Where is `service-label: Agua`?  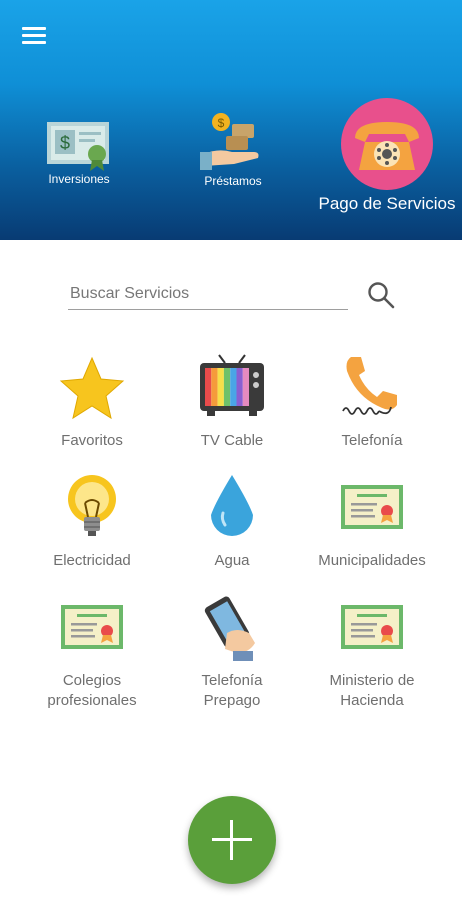
service-label: Agua is located at coordinates (232, 560).